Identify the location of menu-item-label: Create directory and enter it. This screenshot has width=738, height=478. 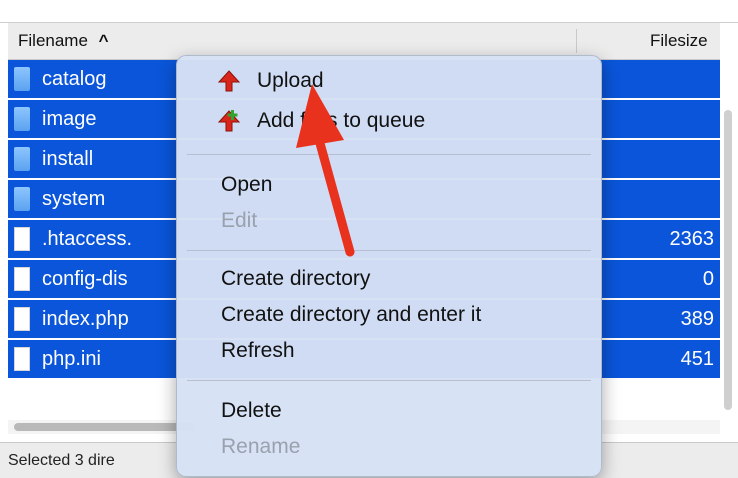
(351, 314).